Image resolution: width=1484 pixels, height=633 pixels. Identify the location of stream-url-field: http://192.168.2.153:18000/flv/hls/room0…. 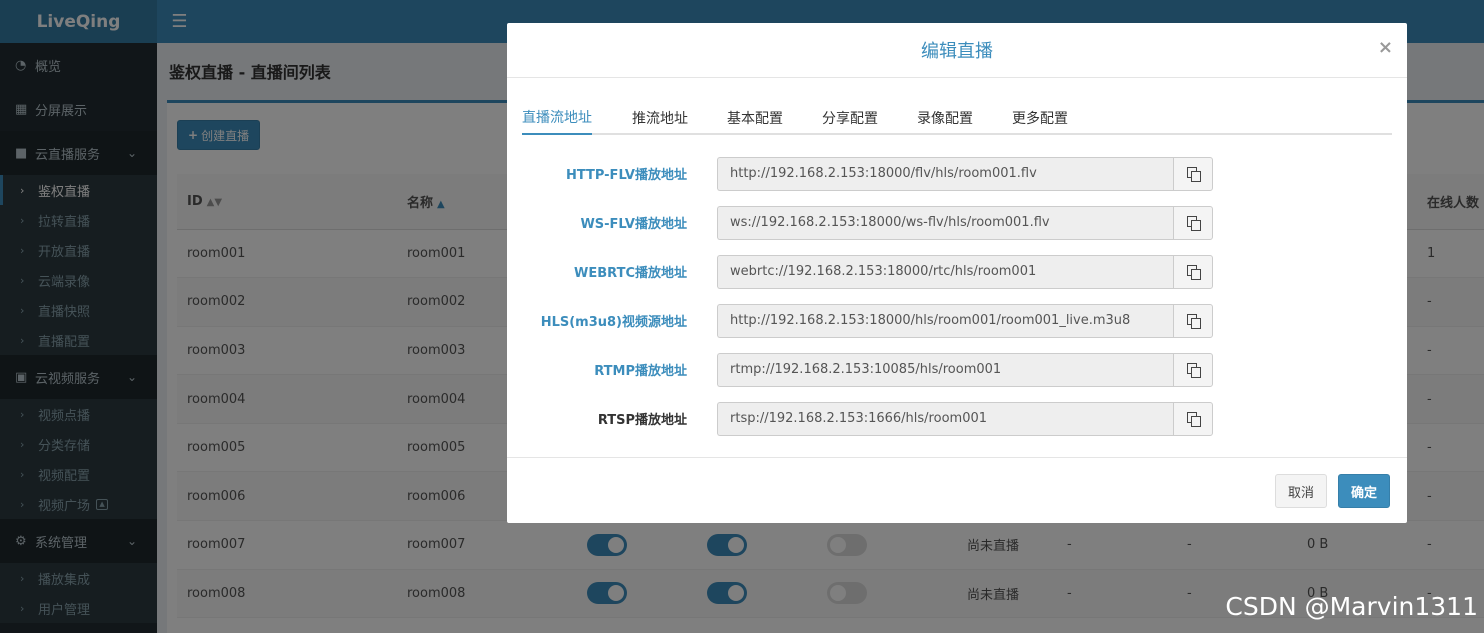
(945, 173).